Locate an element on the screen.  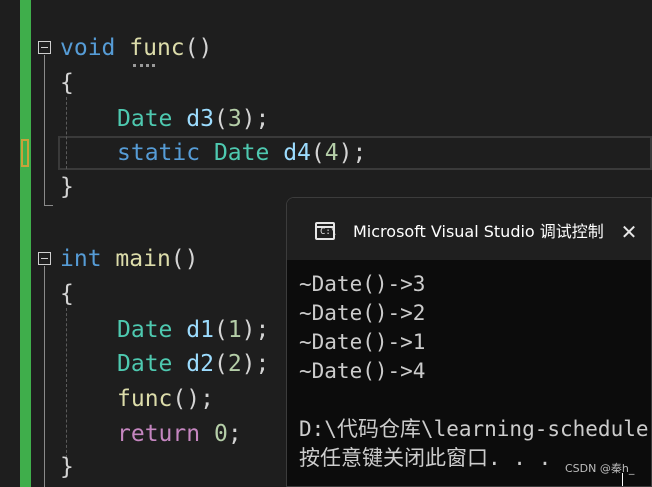
console-icon-glyph: C:\ is located at coordinates (328, 232).